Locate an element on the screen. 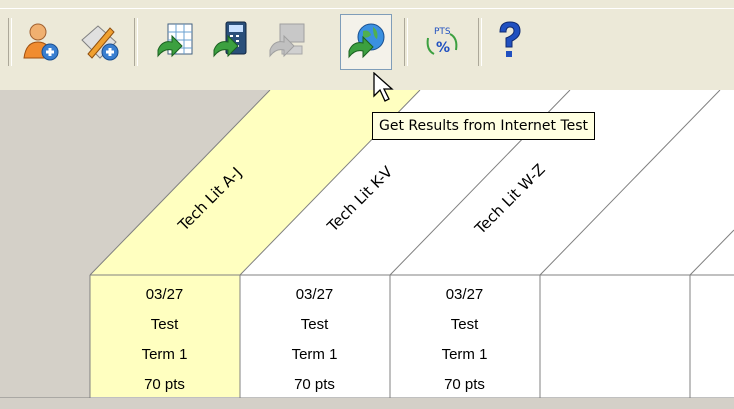 Image resolution: width=734 pixels, height=409 pixels. edit-assignment-button is located at coordinates (100, 42).